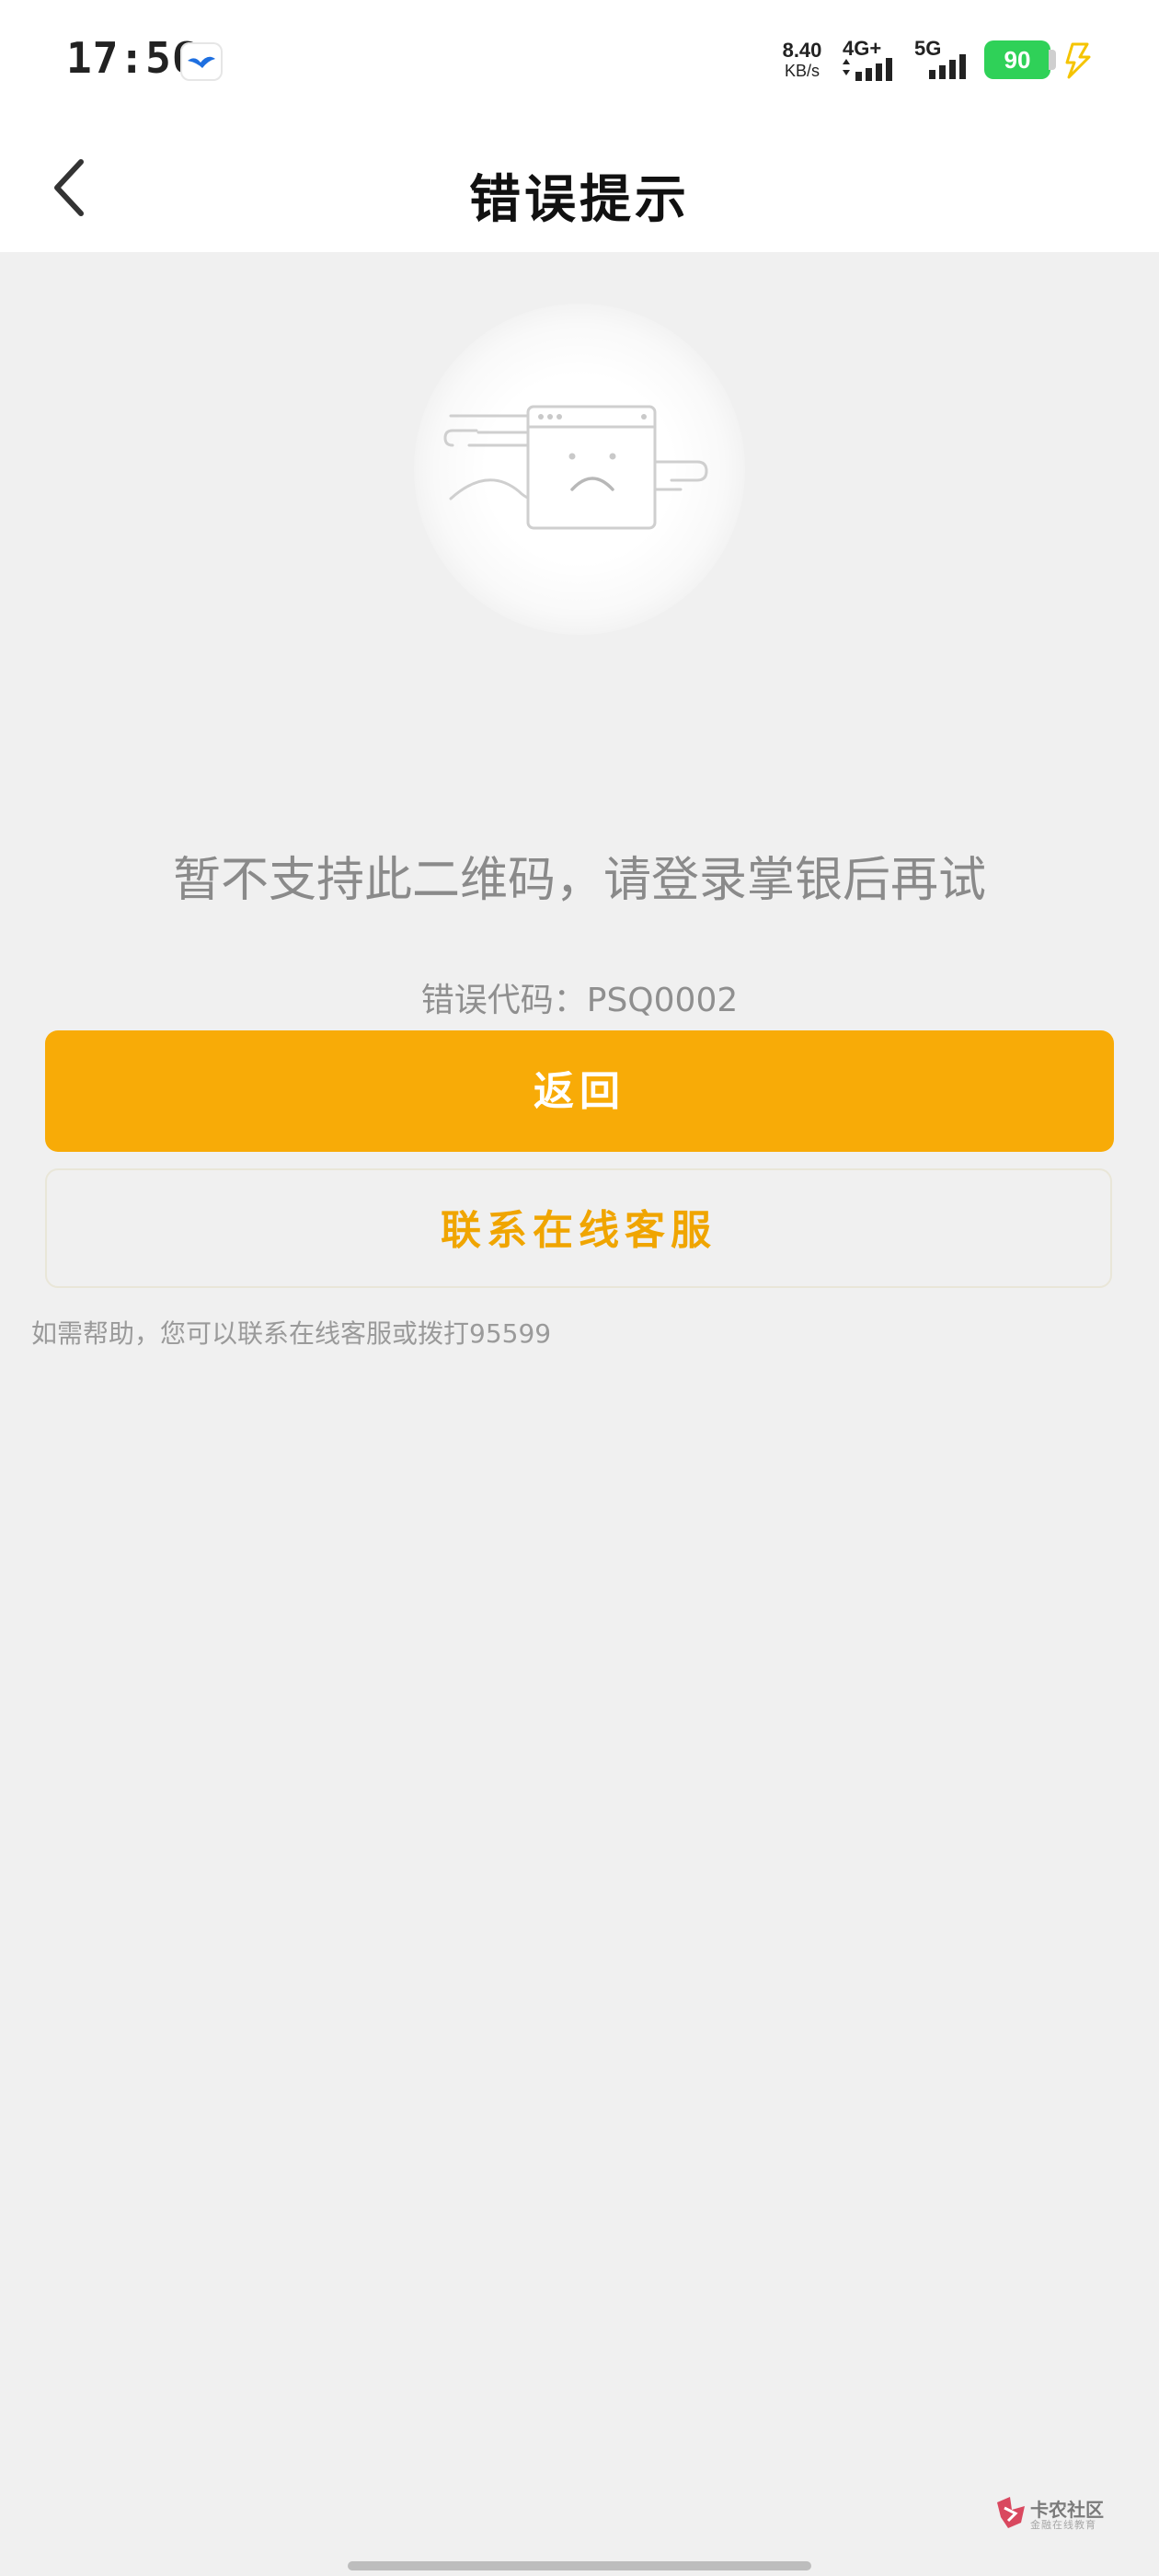 The width and height of the screenshot is (1159, 2576). I want to click on bird-app-icon, so click(201, 61).